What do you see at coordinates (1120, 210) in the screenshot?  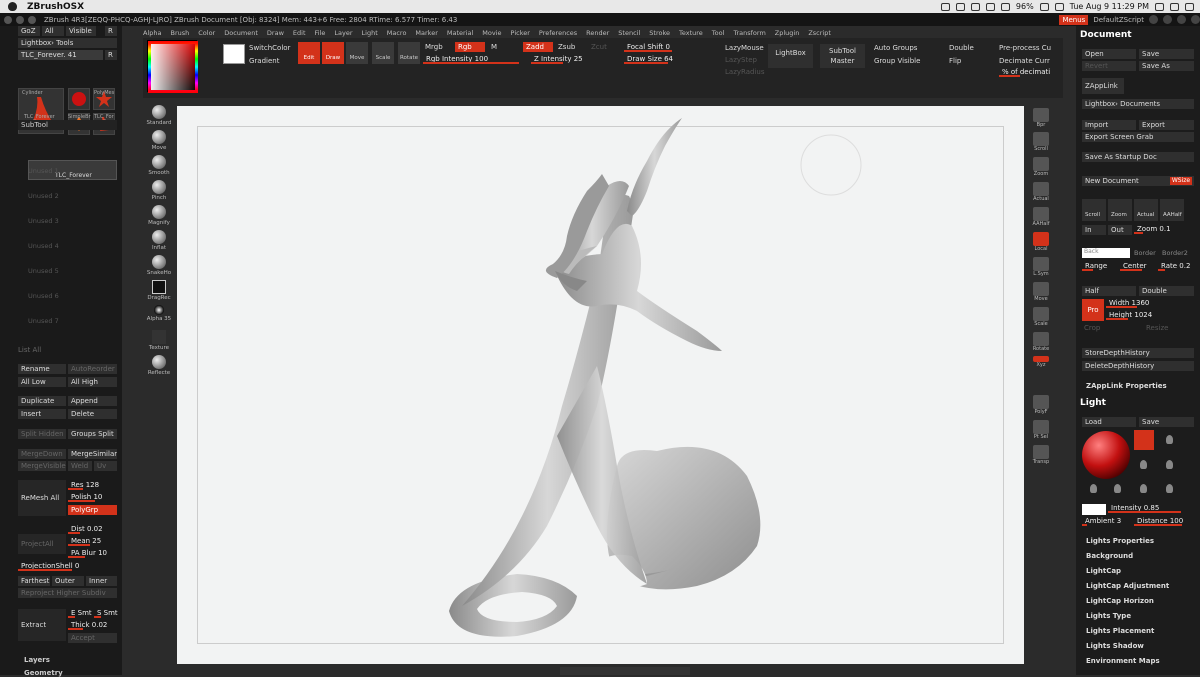 I see `zoom-doc-button: Zoom` at bounding box center [1120, 210].